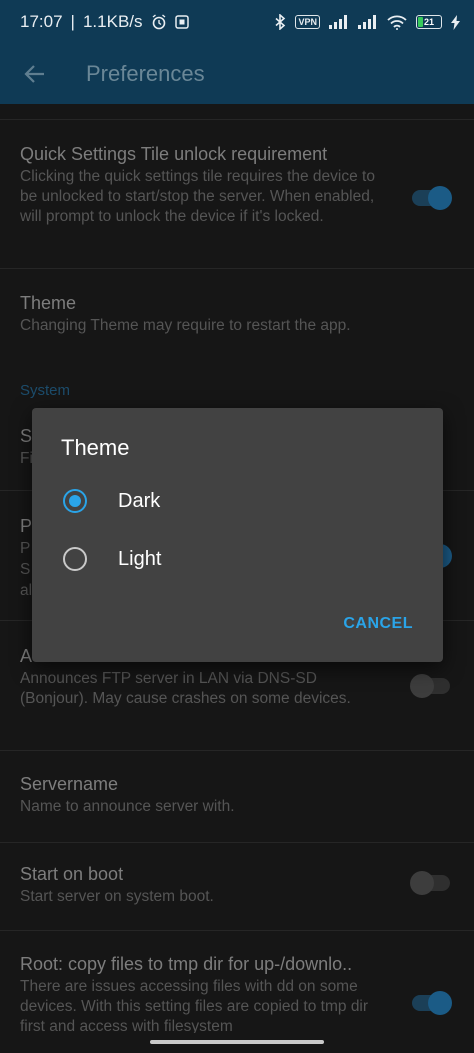  What do you see at coordinates (237, 794) in the screenshot?
I see `setting-servername: Servername Name to announce server with.` at bounding box center [237, 794].